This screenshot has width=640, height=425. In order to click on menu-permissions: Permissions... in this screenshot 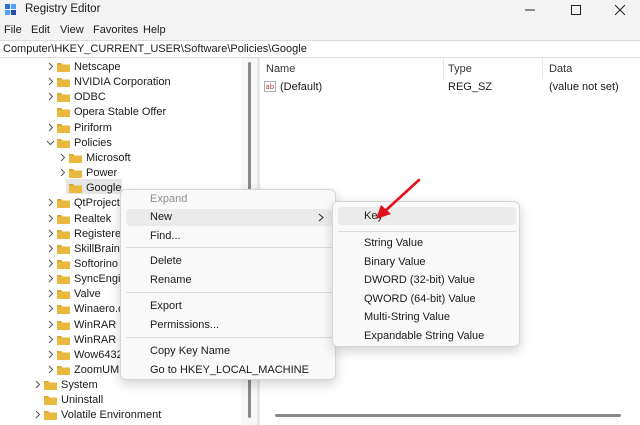, I will do `click(184, 325)`.